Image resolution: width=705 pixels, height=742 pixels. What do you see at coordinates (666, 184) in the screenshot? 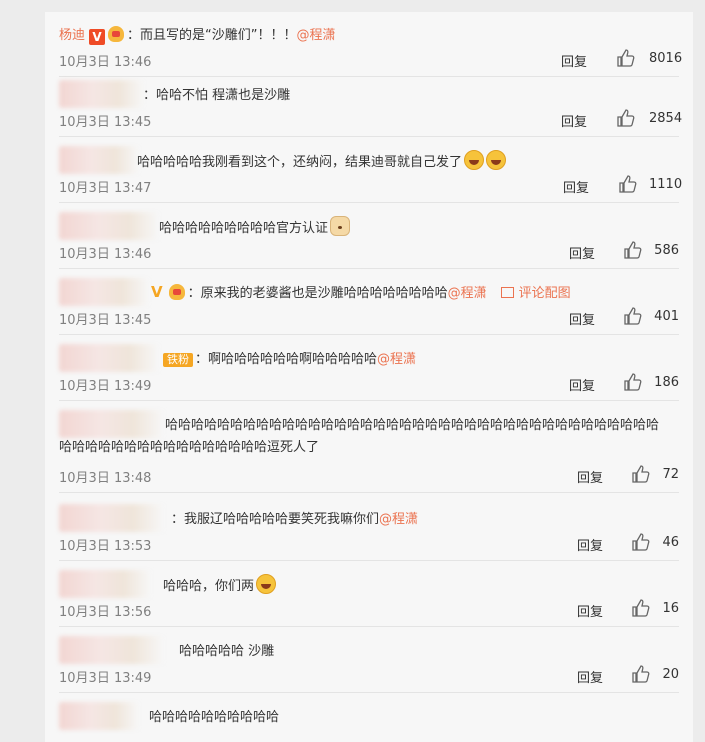
I see `like-count: 1110` at bounding box center [666, 184].